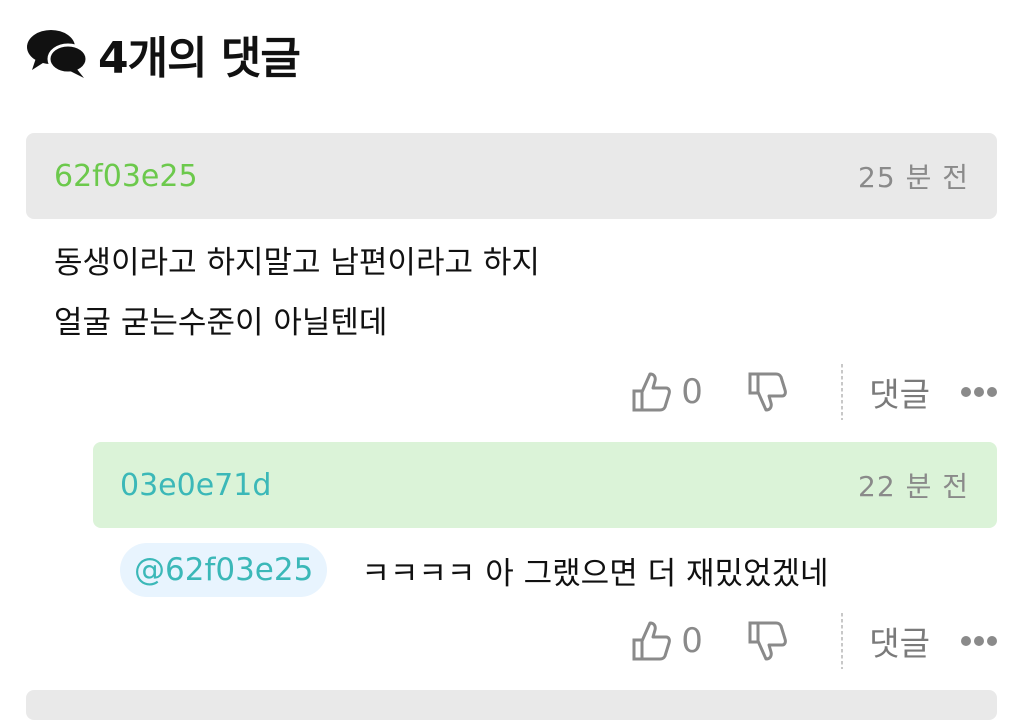 This screenshot has width=1024, height=720. I want to click on comment-text: ㅋㅋㅋㅋ 아 그랬으면 더 재밌었겠네, so click(595, 573).